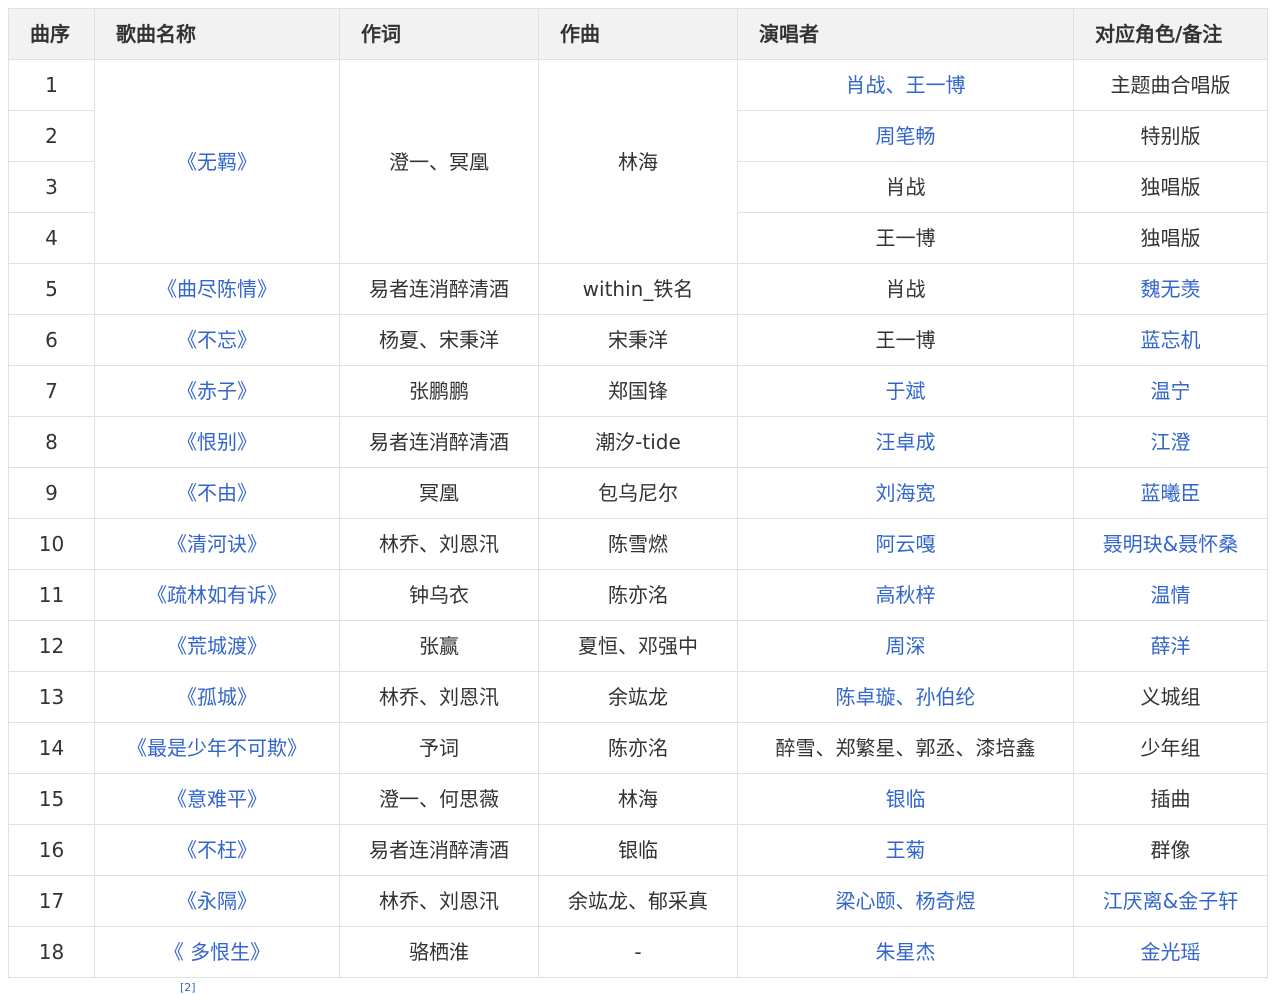 The height and width of the screenshot is (994, 1280). What do you see at coordinates (1170, 595) in the screenshot?
I see `role-link: 温情` at bounding box center [1170, 595].